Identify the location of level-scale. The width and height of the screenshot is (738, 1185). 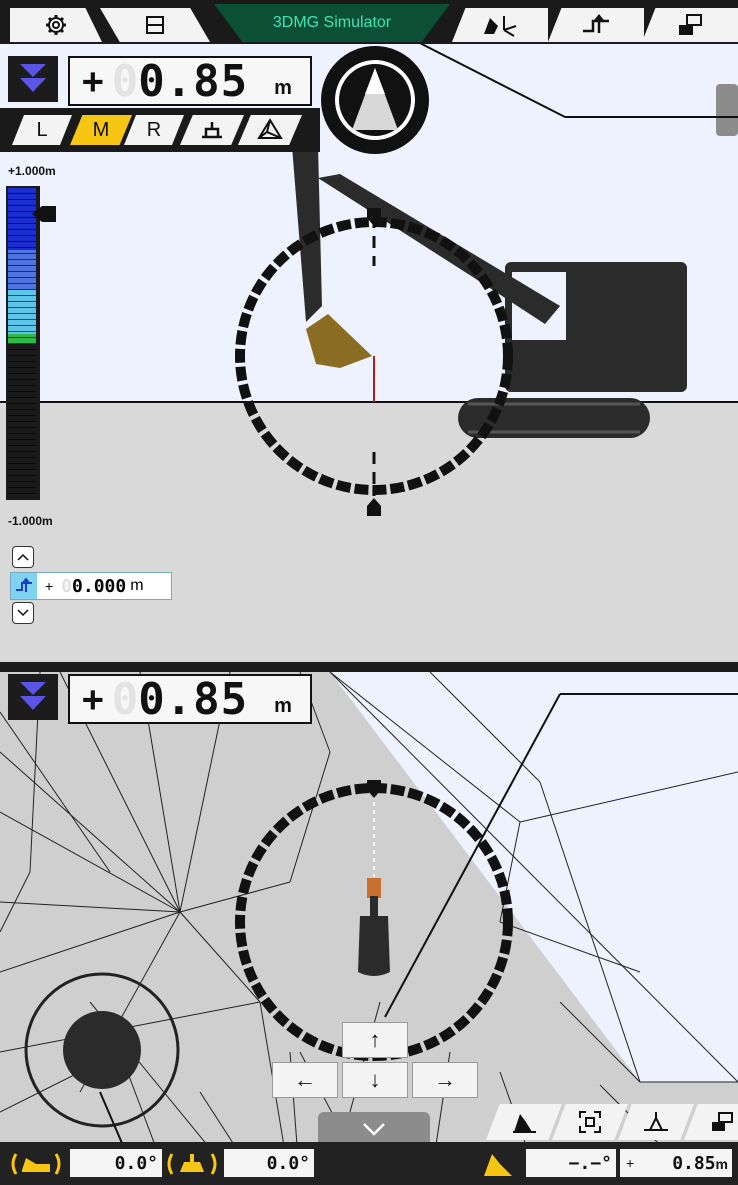
(23, 343).